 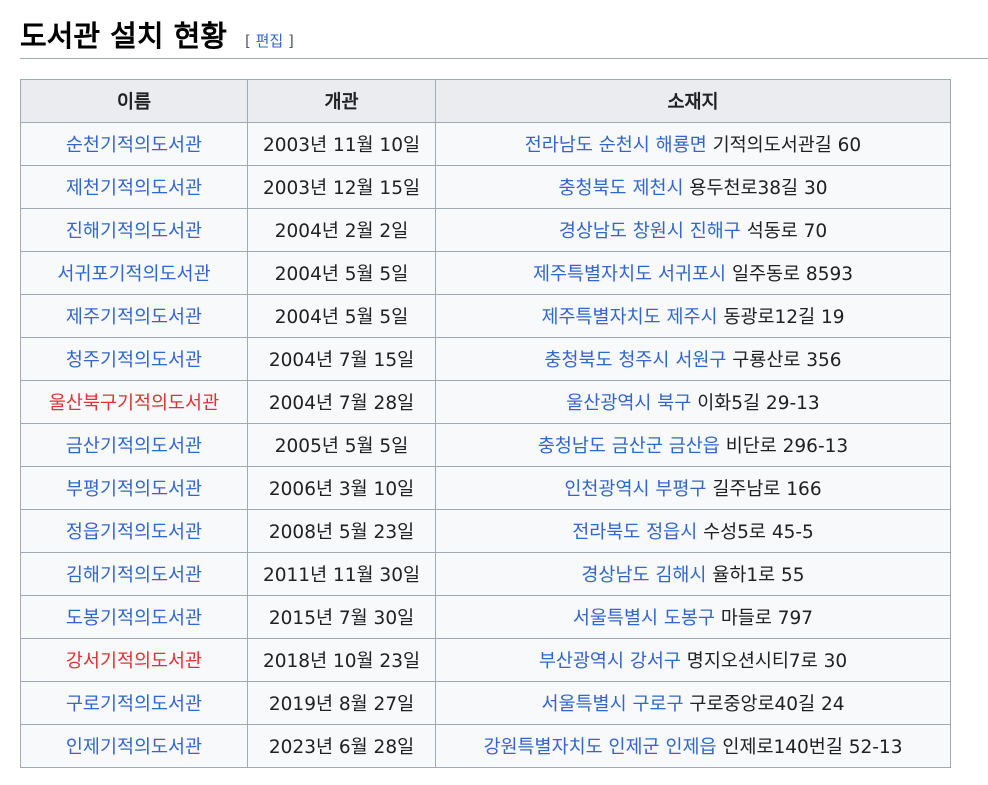 I want to click on cell-opened: 2004년 2월 2일, so click(x=341, y=230).